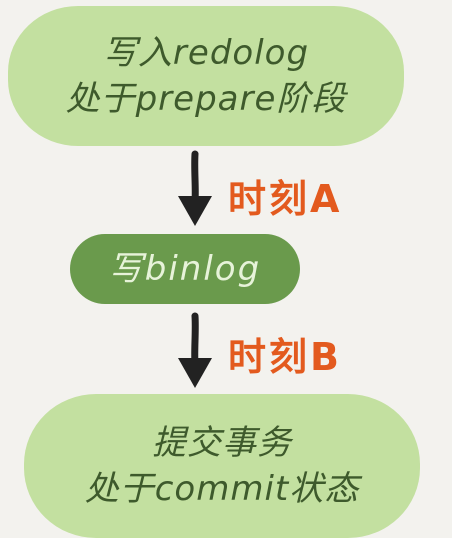 The image size is (452, 538). I want to click on step-write-redolog-line2: 处于prepare阶段, so click(206, 99).